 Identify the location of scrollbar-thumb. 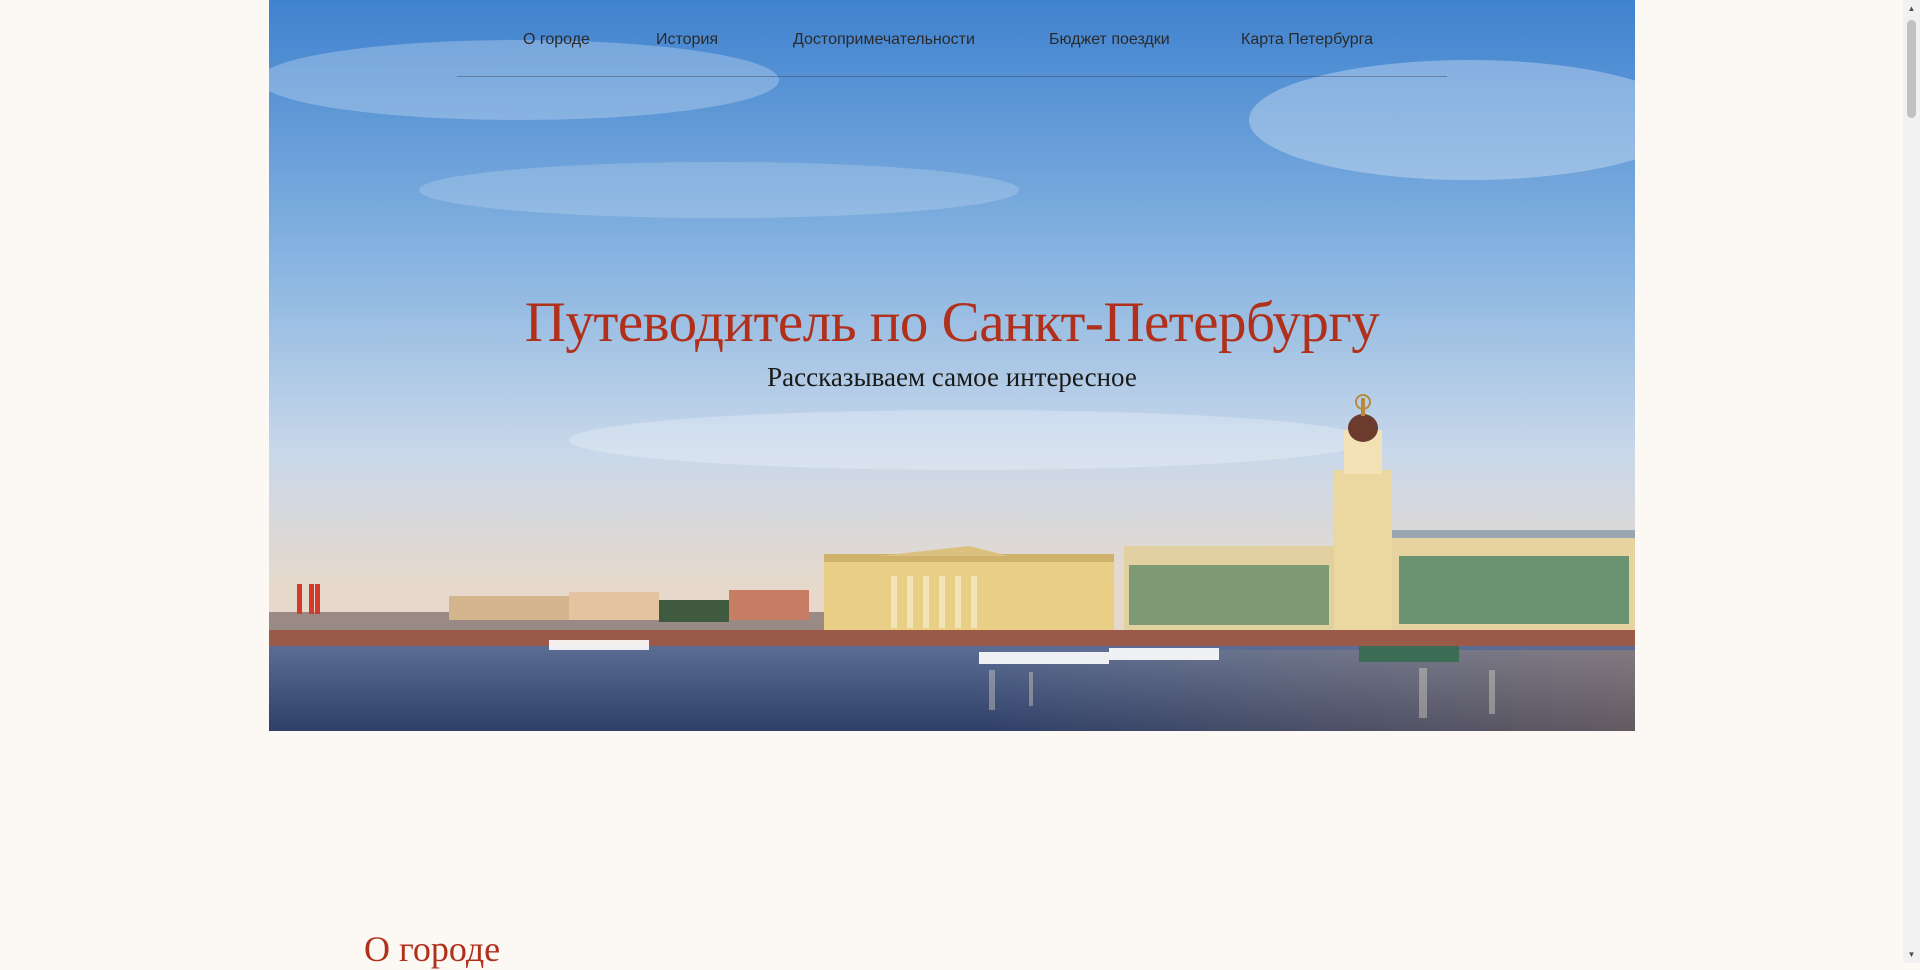
(1911, 69).